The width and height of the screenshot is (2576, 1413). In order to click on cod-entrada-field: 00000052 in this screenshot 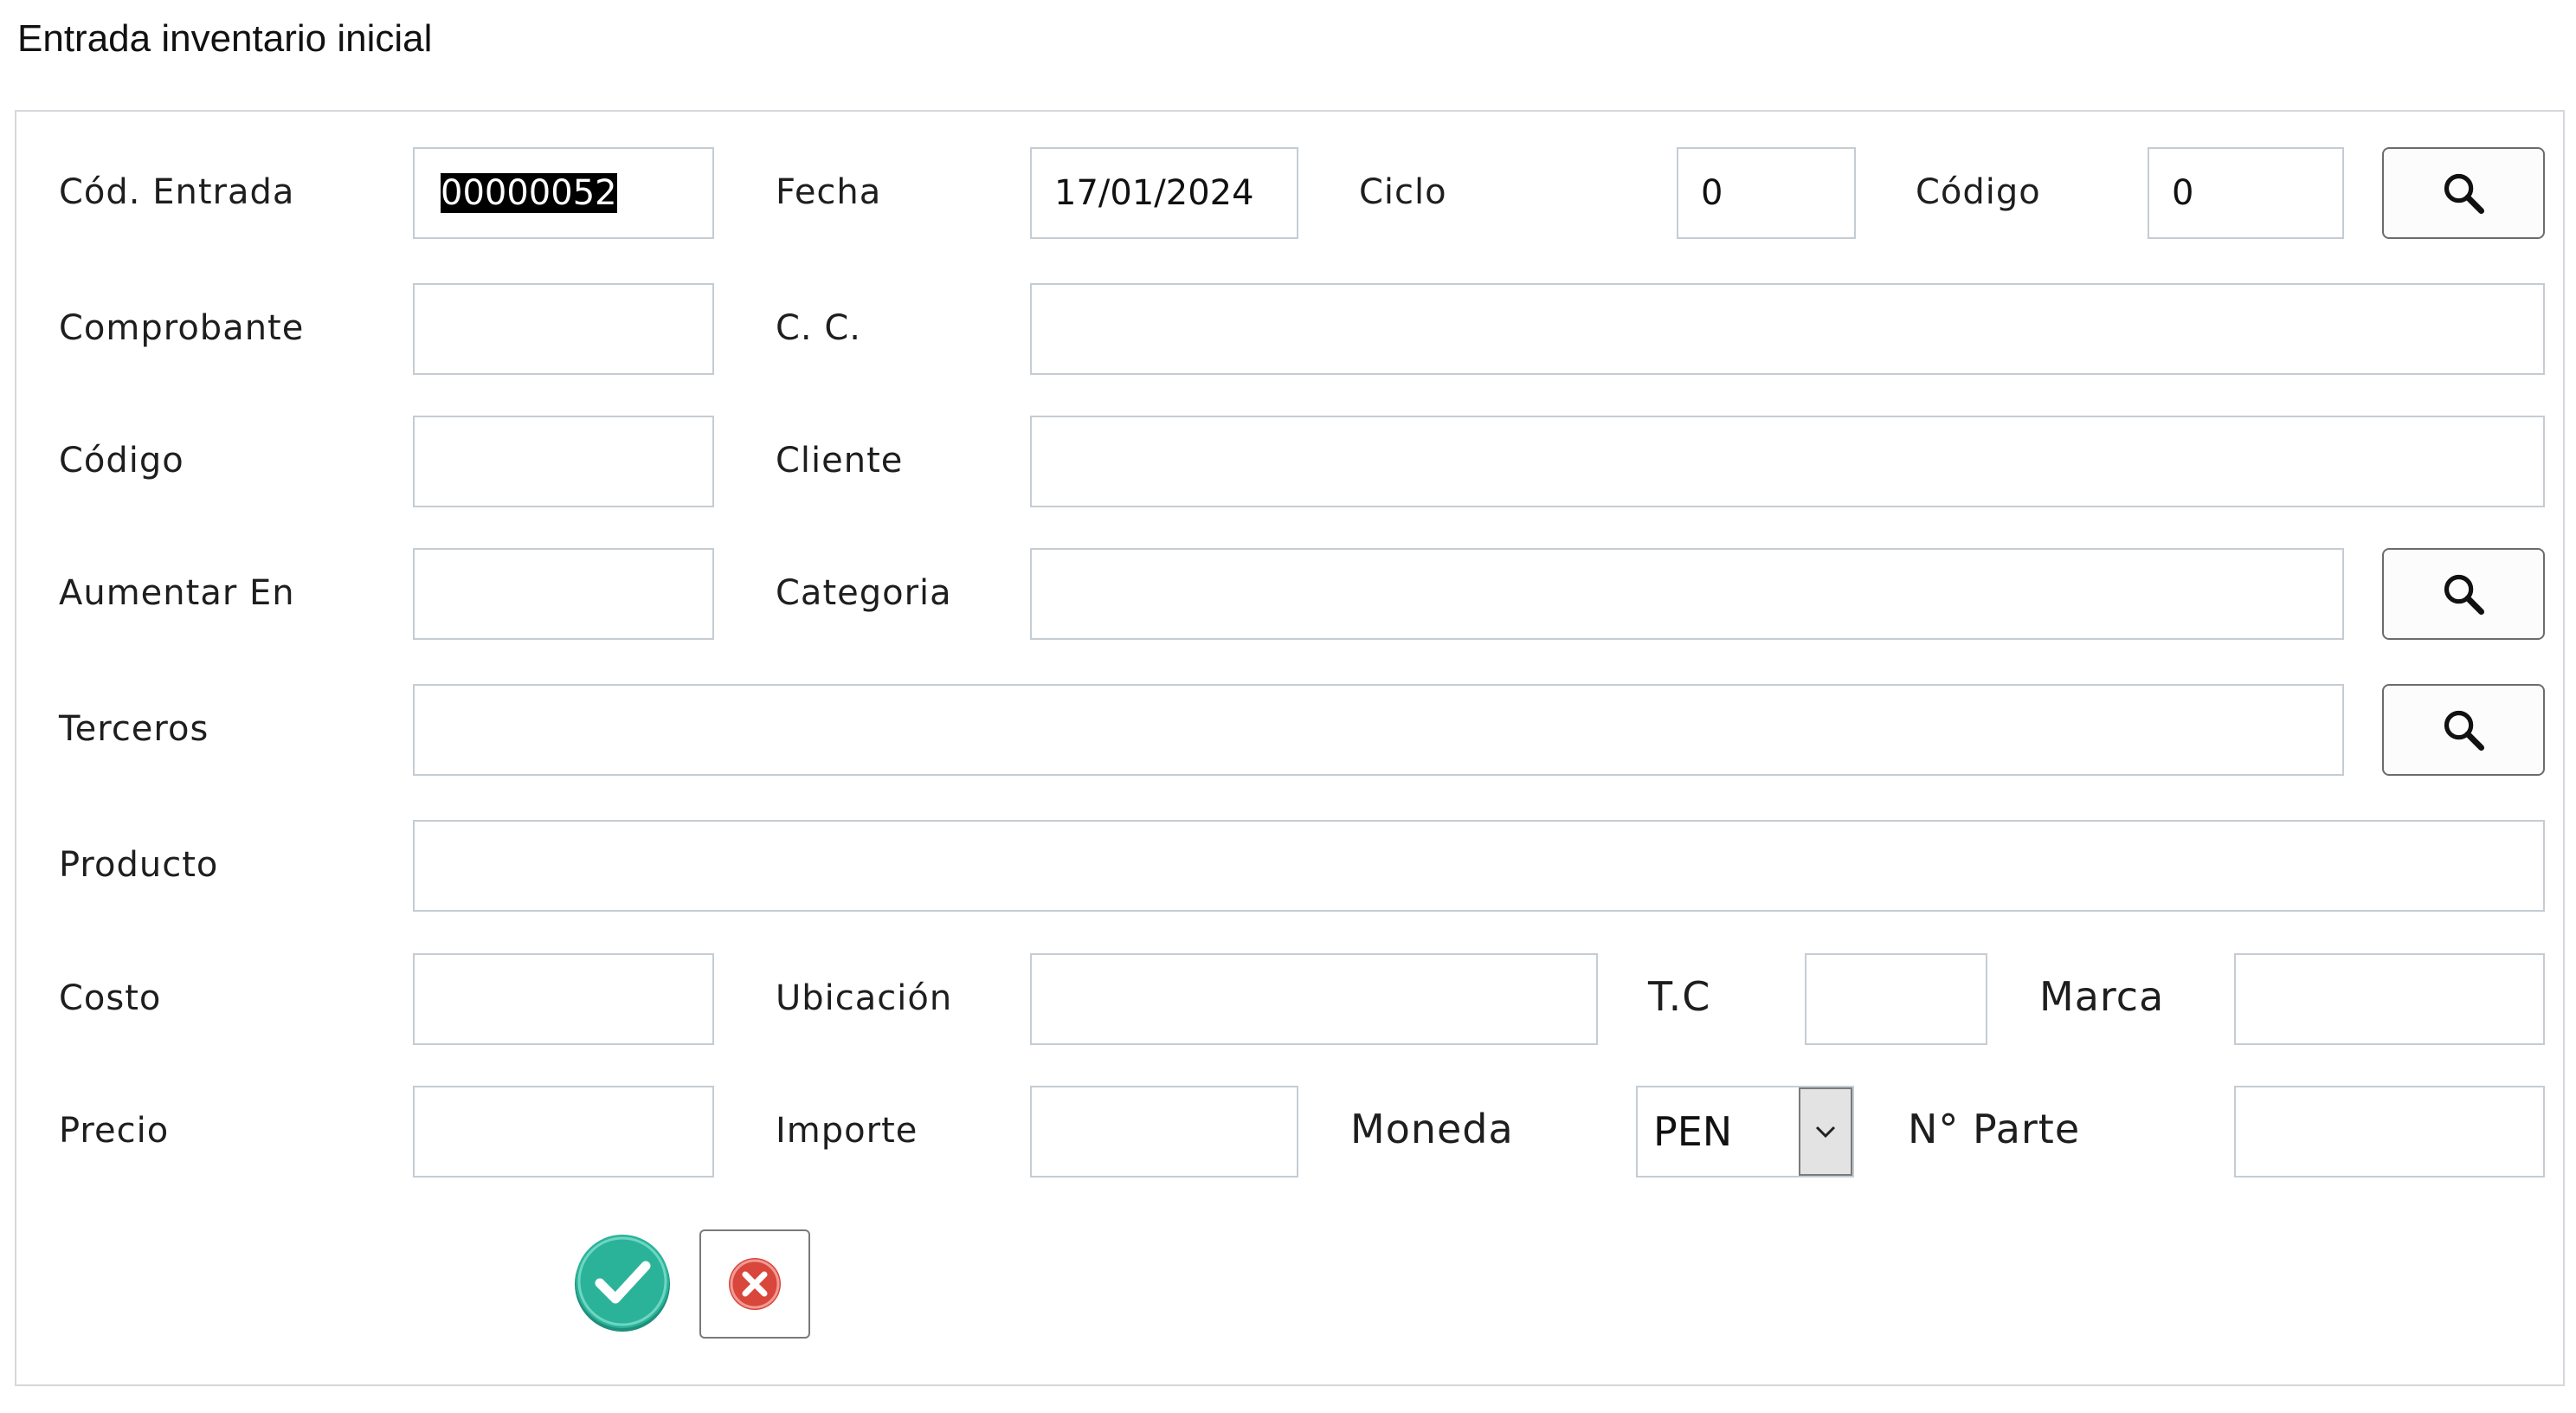, I will do `click(563, 193)`.